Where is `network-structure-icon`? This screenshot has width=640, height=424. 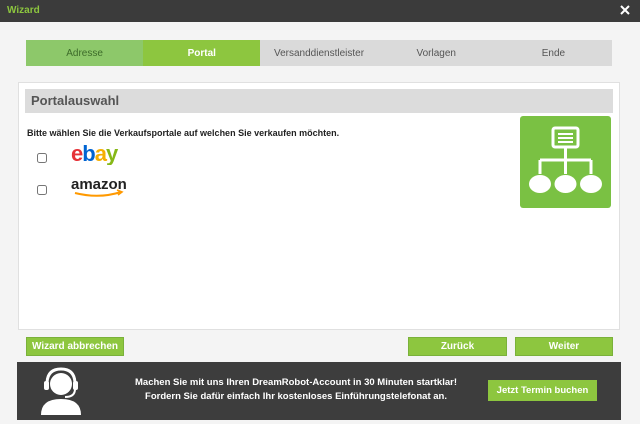
network-structure-icon is located at coordinates (565, 162).